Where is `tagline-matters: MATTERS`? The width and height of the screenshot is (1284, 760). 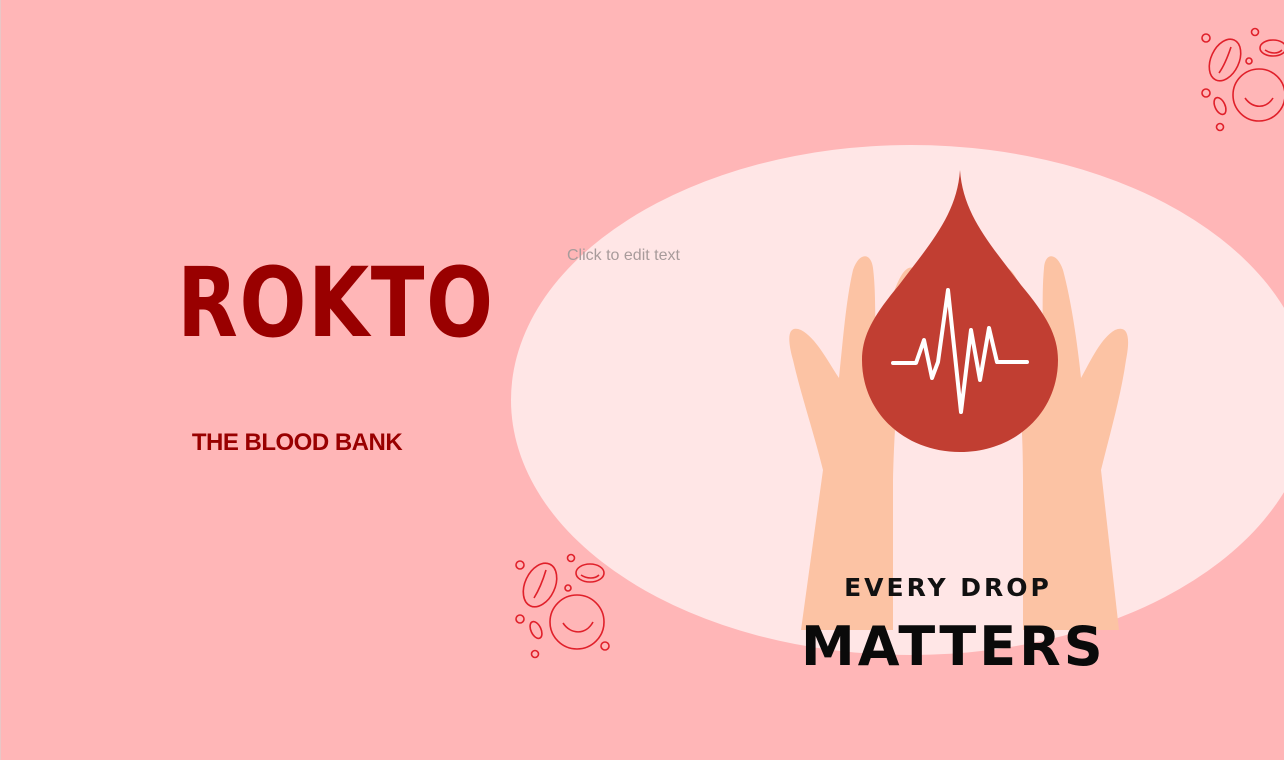
tagline-matters: MATTERS is located at coordinates (953, 646).